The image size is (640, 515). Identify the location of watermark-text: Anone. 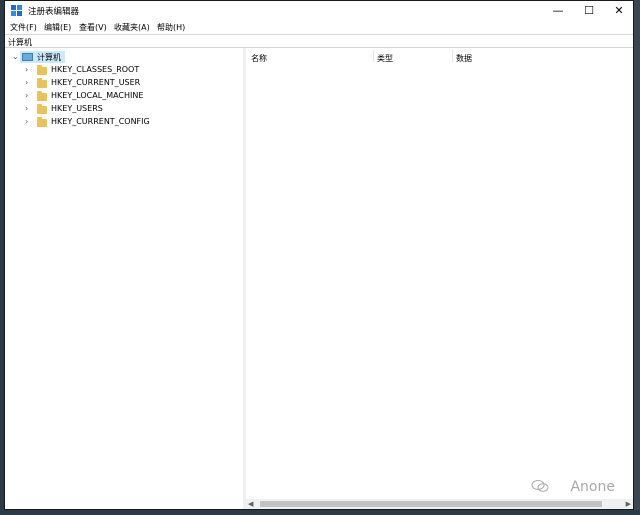
(592, 487).